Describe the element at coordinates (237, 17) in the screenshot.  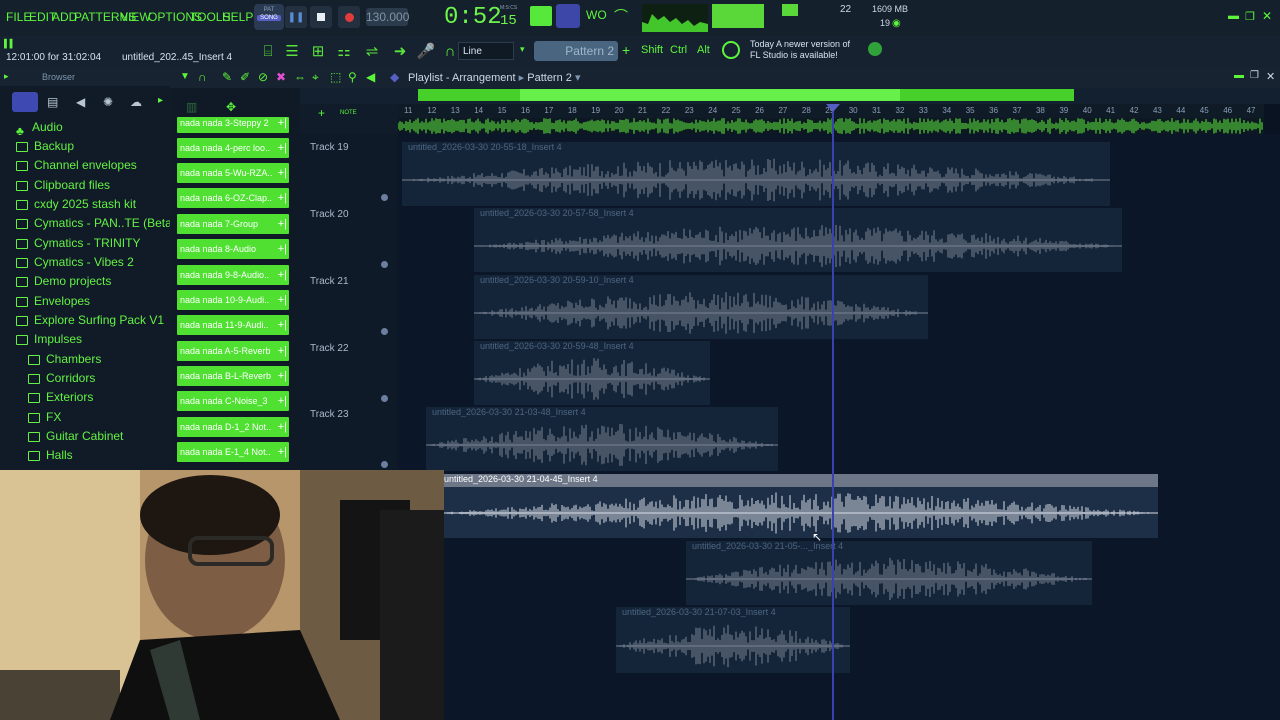
I see `menu-help: HELP` at that location.